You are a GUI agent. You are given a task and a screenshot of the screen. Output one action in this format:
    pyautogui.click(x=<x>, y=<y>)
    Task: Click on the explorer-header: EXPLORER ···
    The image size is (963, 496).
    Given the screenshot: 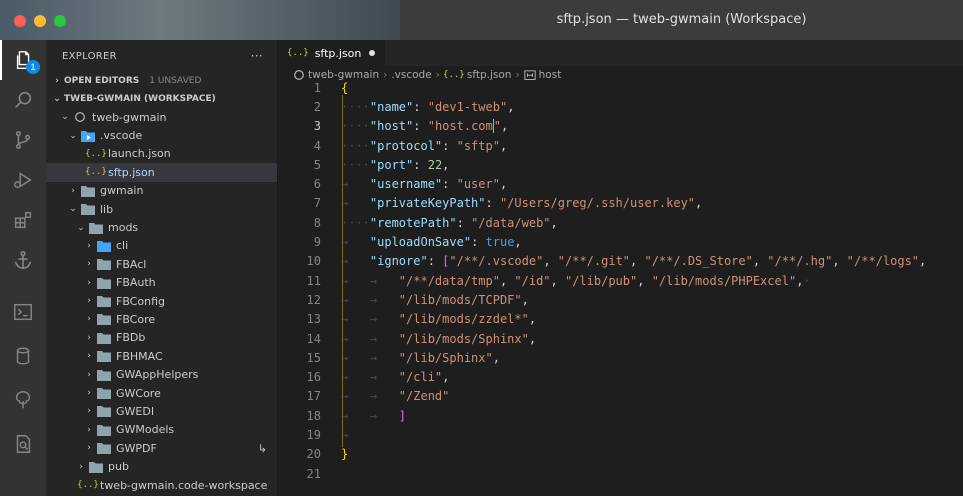 What is the action you would take?
    pyautogui.click(x=161, y=56)
    